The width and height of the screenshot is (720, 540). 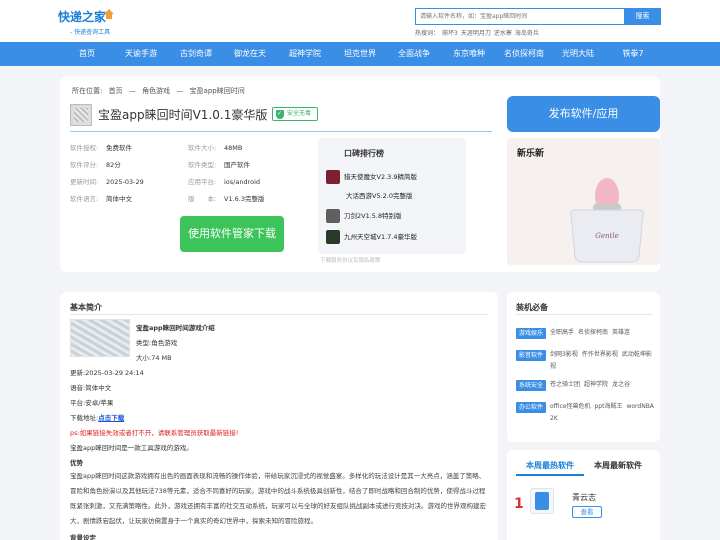 I want to click on safe-badge: 安全无毒, so click(x=295, y=114).